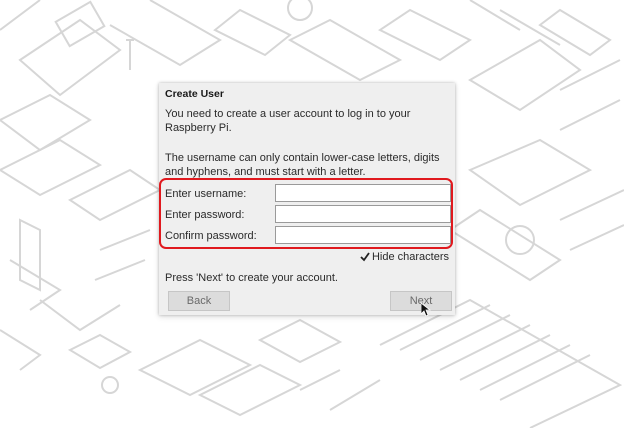 The width and height of the screenshot is (624, 428). Describe the element at coordinates (205, 215) in the screenshot. I see `password-label: Enter password:` at that location.